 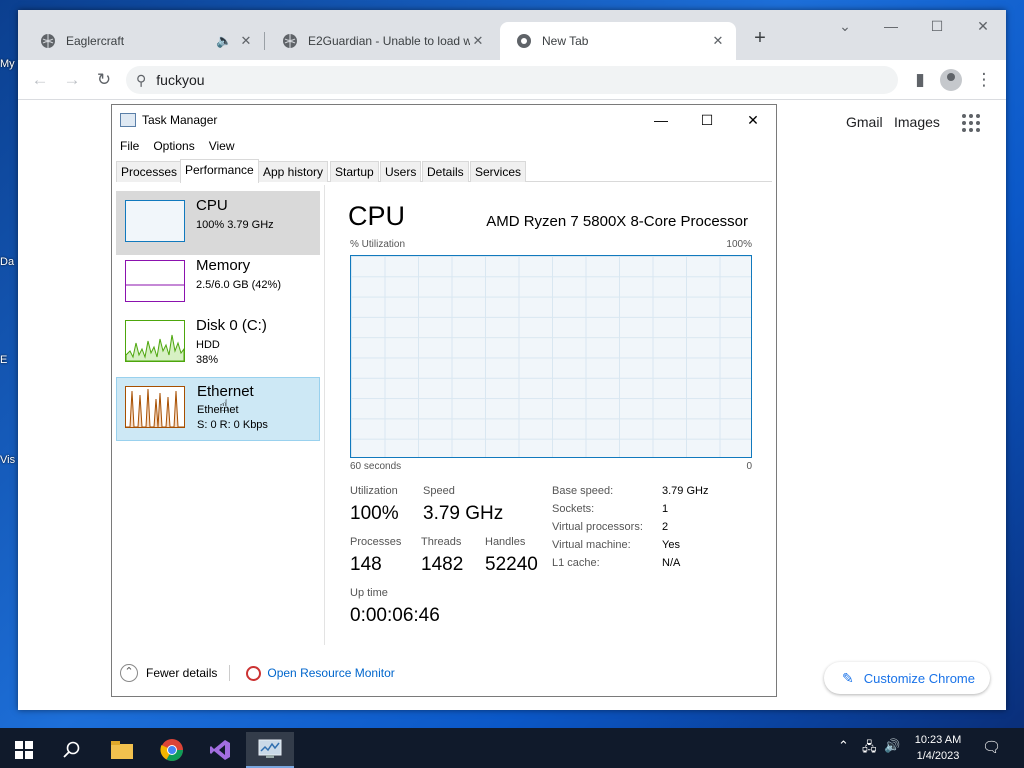 I want to click on perf-item-ethernet: Ethernet Ethernet S: 0 R: 0 Kbps ☝, so click(x=218, y=409).